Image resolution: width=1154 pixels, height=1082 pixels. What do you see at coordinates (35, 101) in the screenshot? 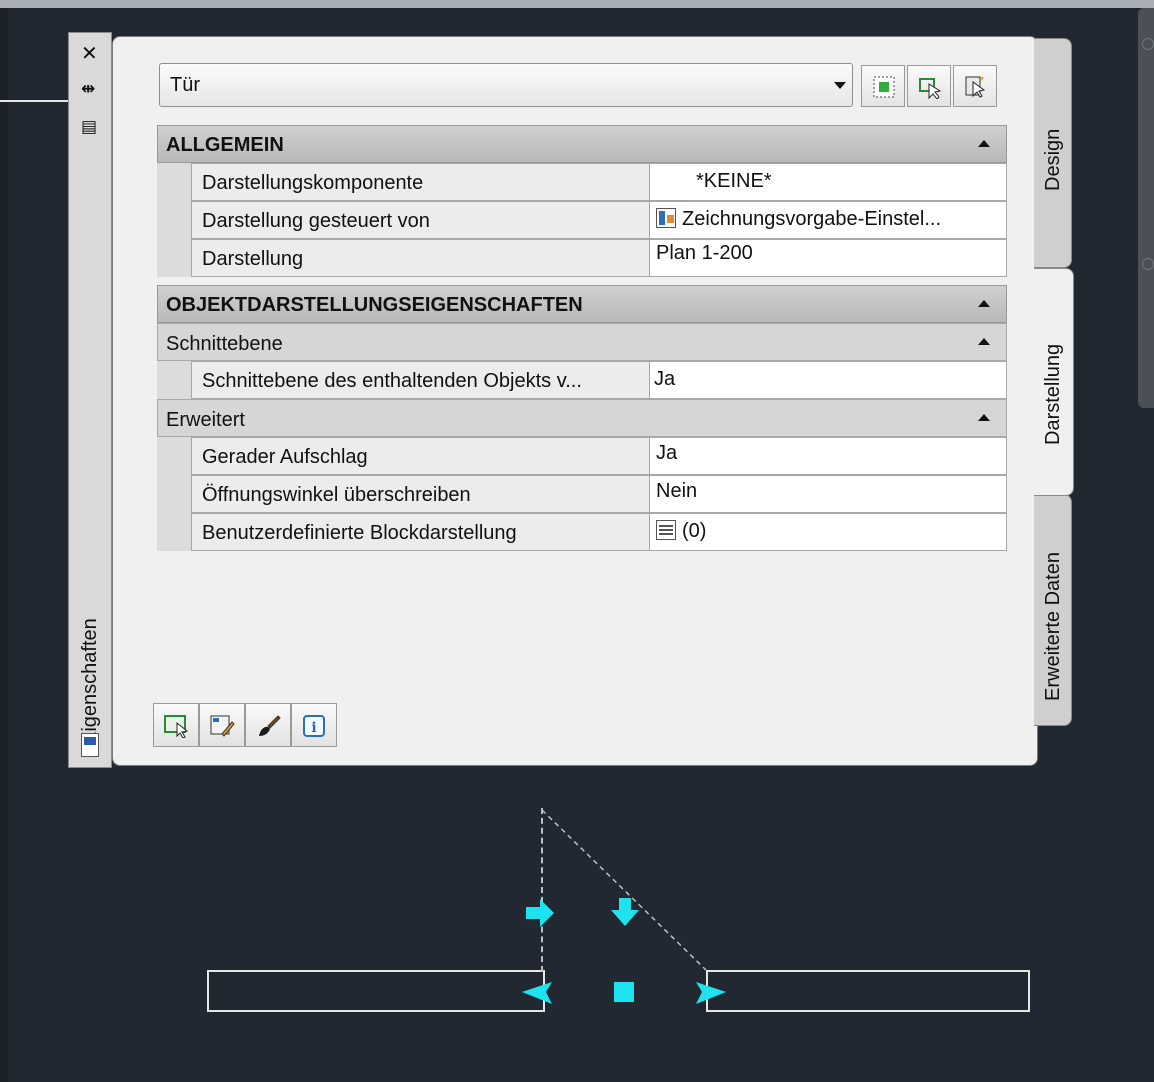
I see `drawing-line` at bounding box center [35, 101].